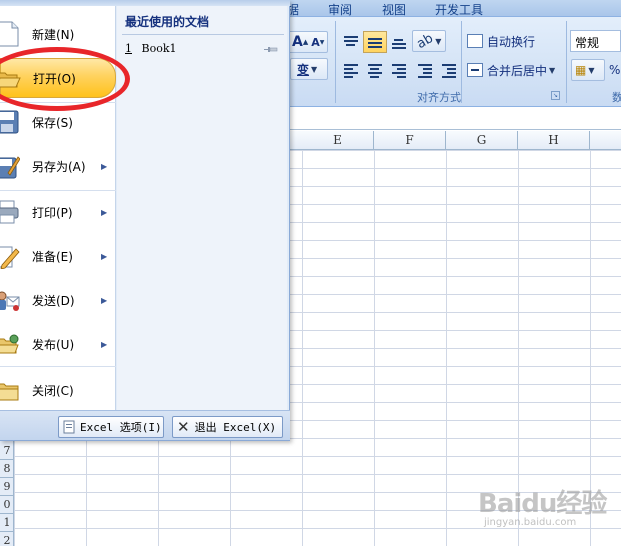 The width and height of the screenshot is (621, 546). I want to click on align-bottom-button, so click(398, 42).